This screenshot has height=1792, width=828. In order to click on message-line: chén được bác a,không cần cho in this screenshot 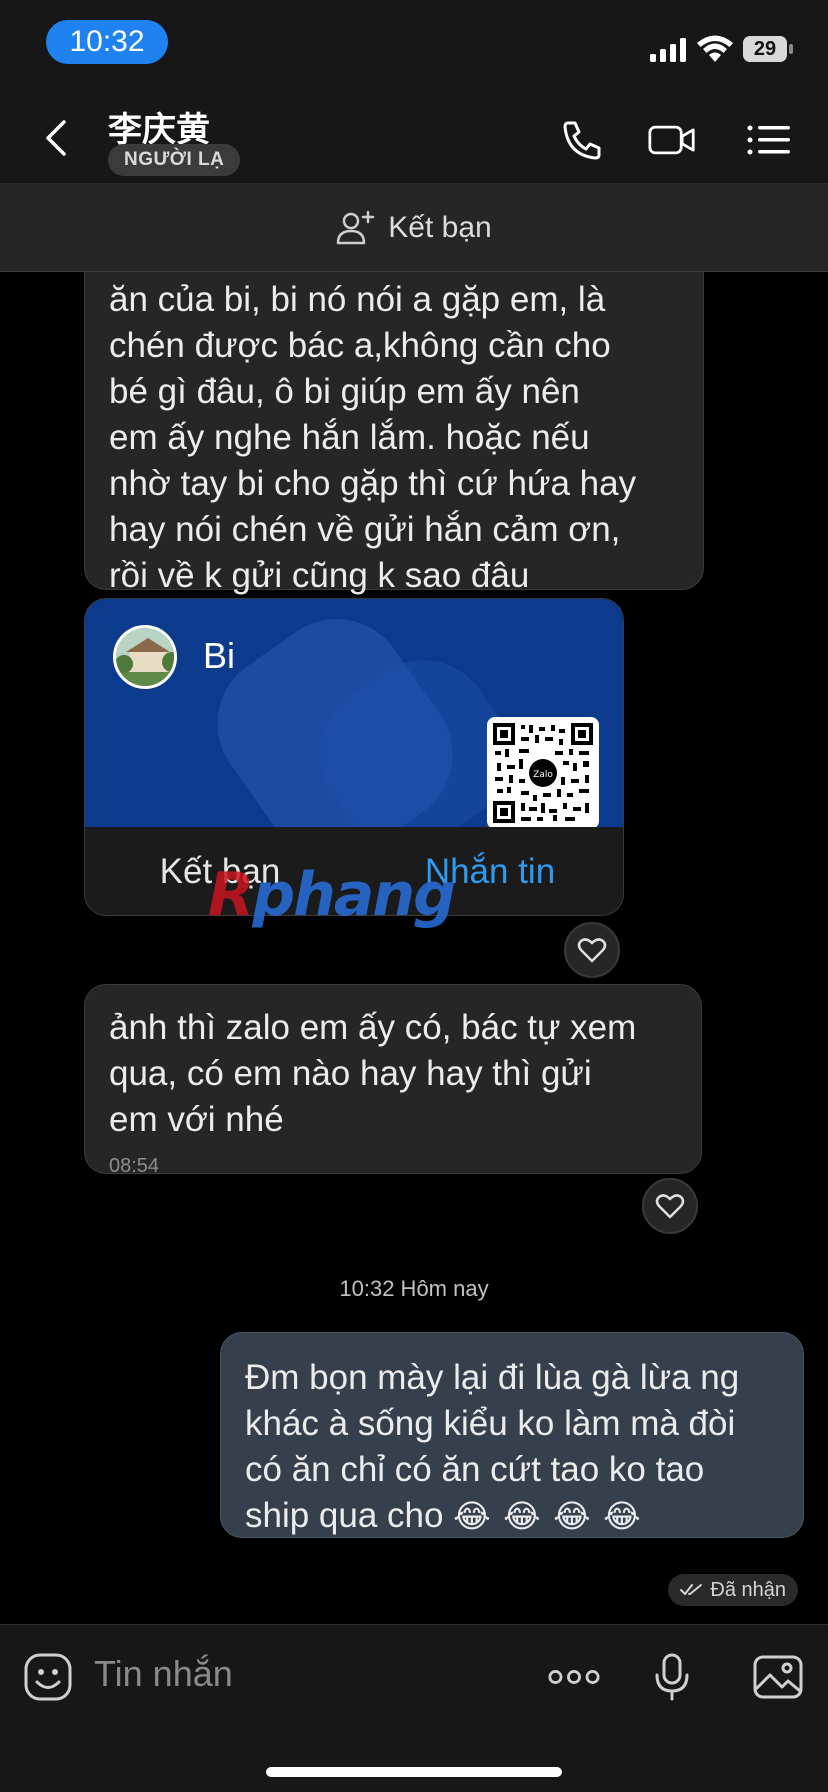, I will do `click(360, 345)`.